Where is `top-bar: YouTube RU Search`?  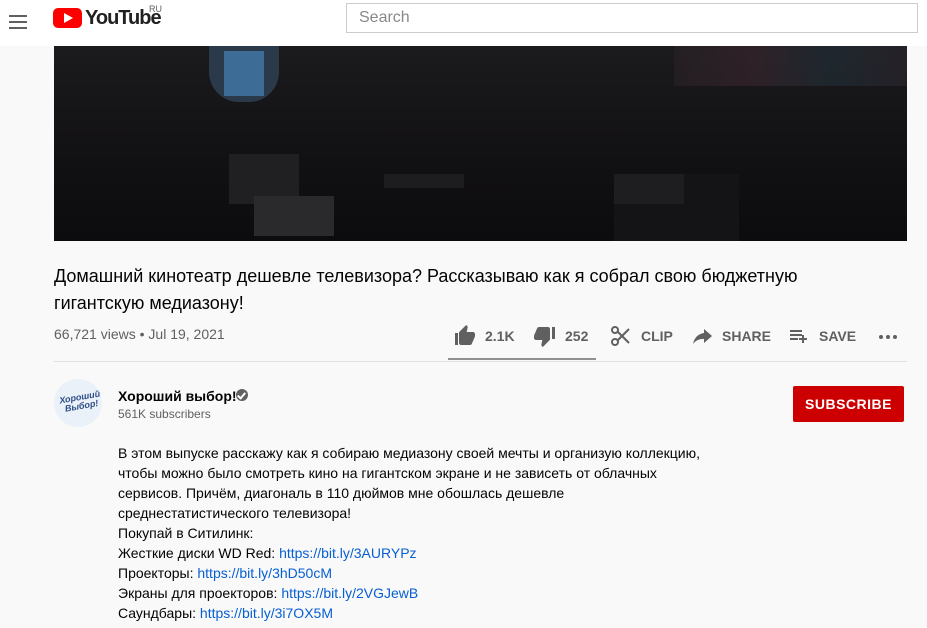 top-bar: YouTube RU Search is located at coordinates (463, 23).